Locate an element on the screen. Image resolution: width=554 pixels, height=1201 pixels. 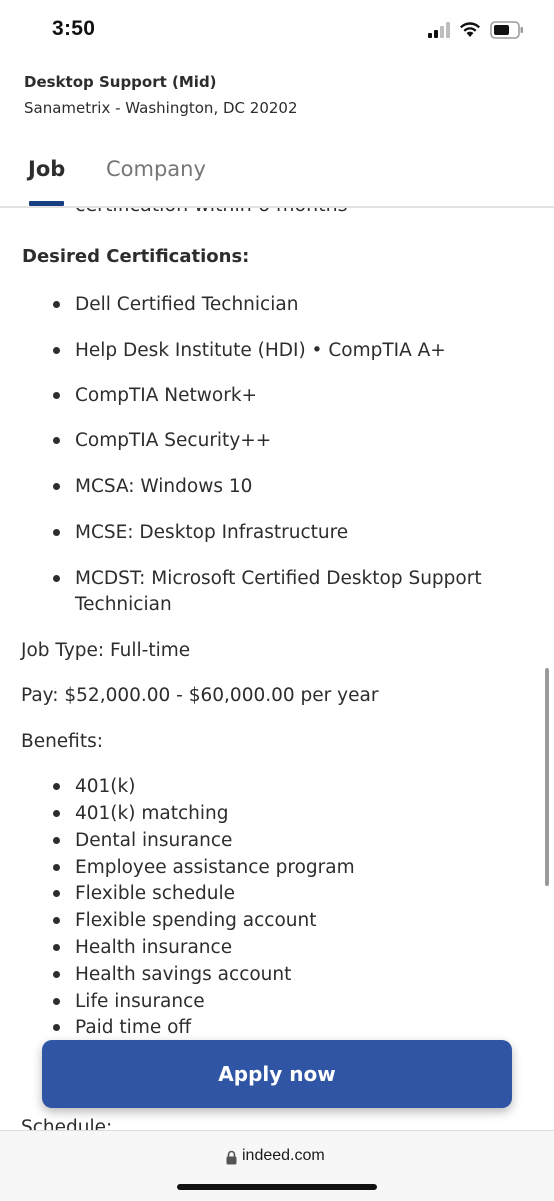
list-item: Dell Certified Technician is located at coordinates (175, 304).